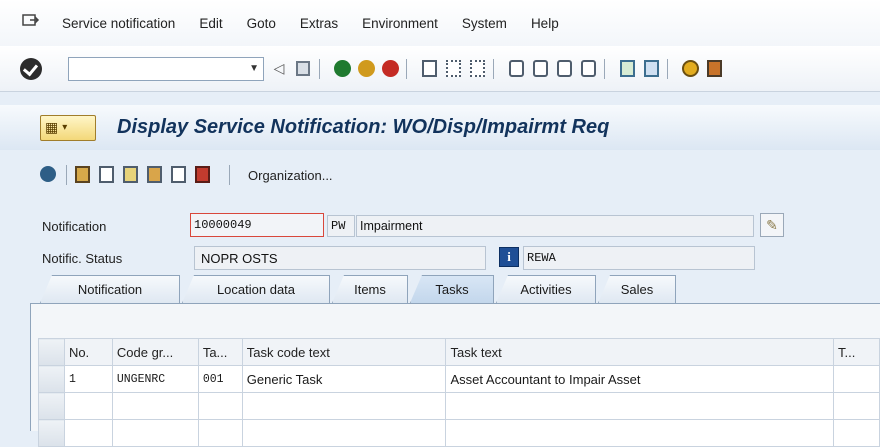  Describe the element at coordinates (82, 258) in the screenshot. I see `notification-status-label: Notific. Status` at that location.